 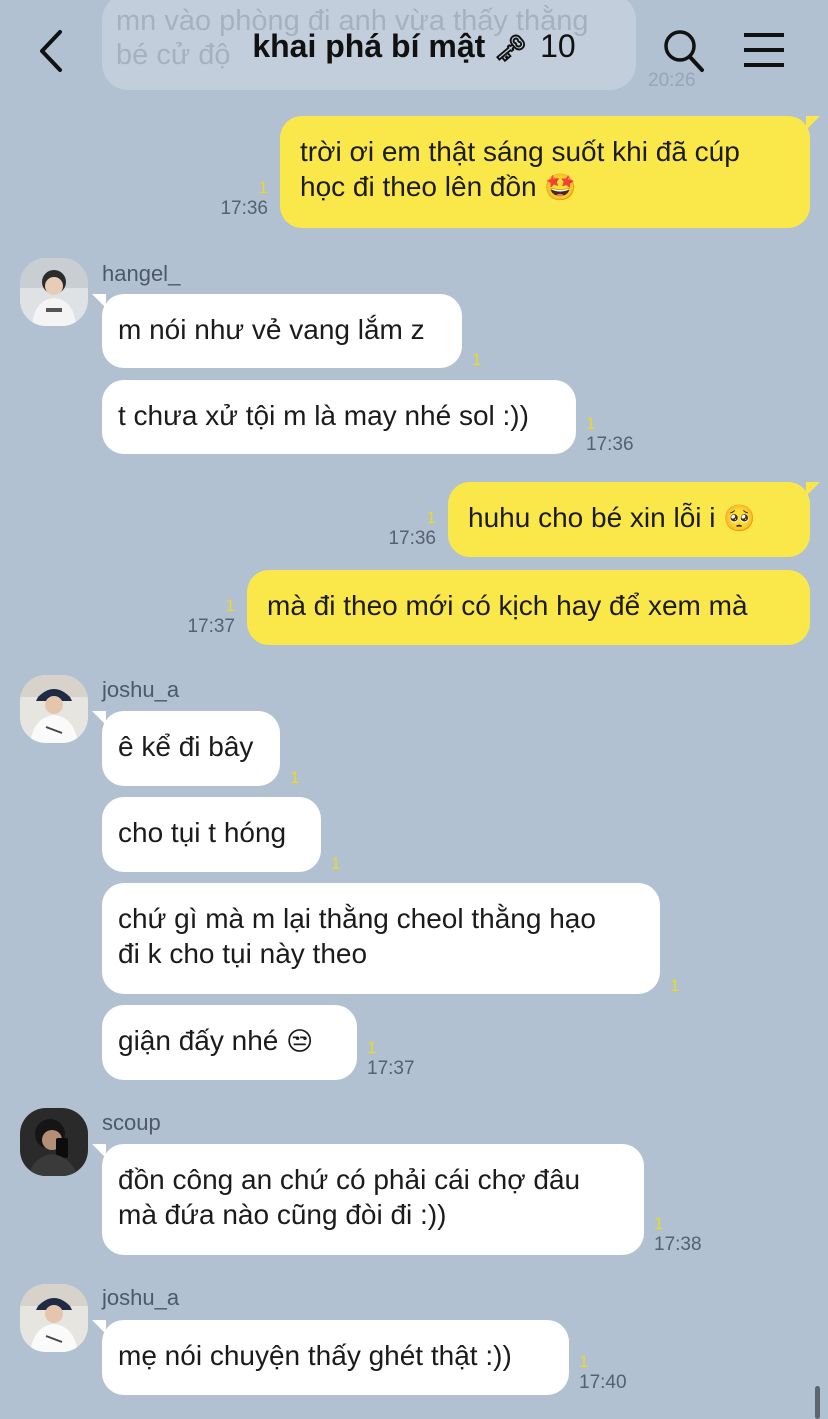 I want to click on message-text: trời ơi em thật sáng suốt khi đã cúp, so click(x=520, y=151).